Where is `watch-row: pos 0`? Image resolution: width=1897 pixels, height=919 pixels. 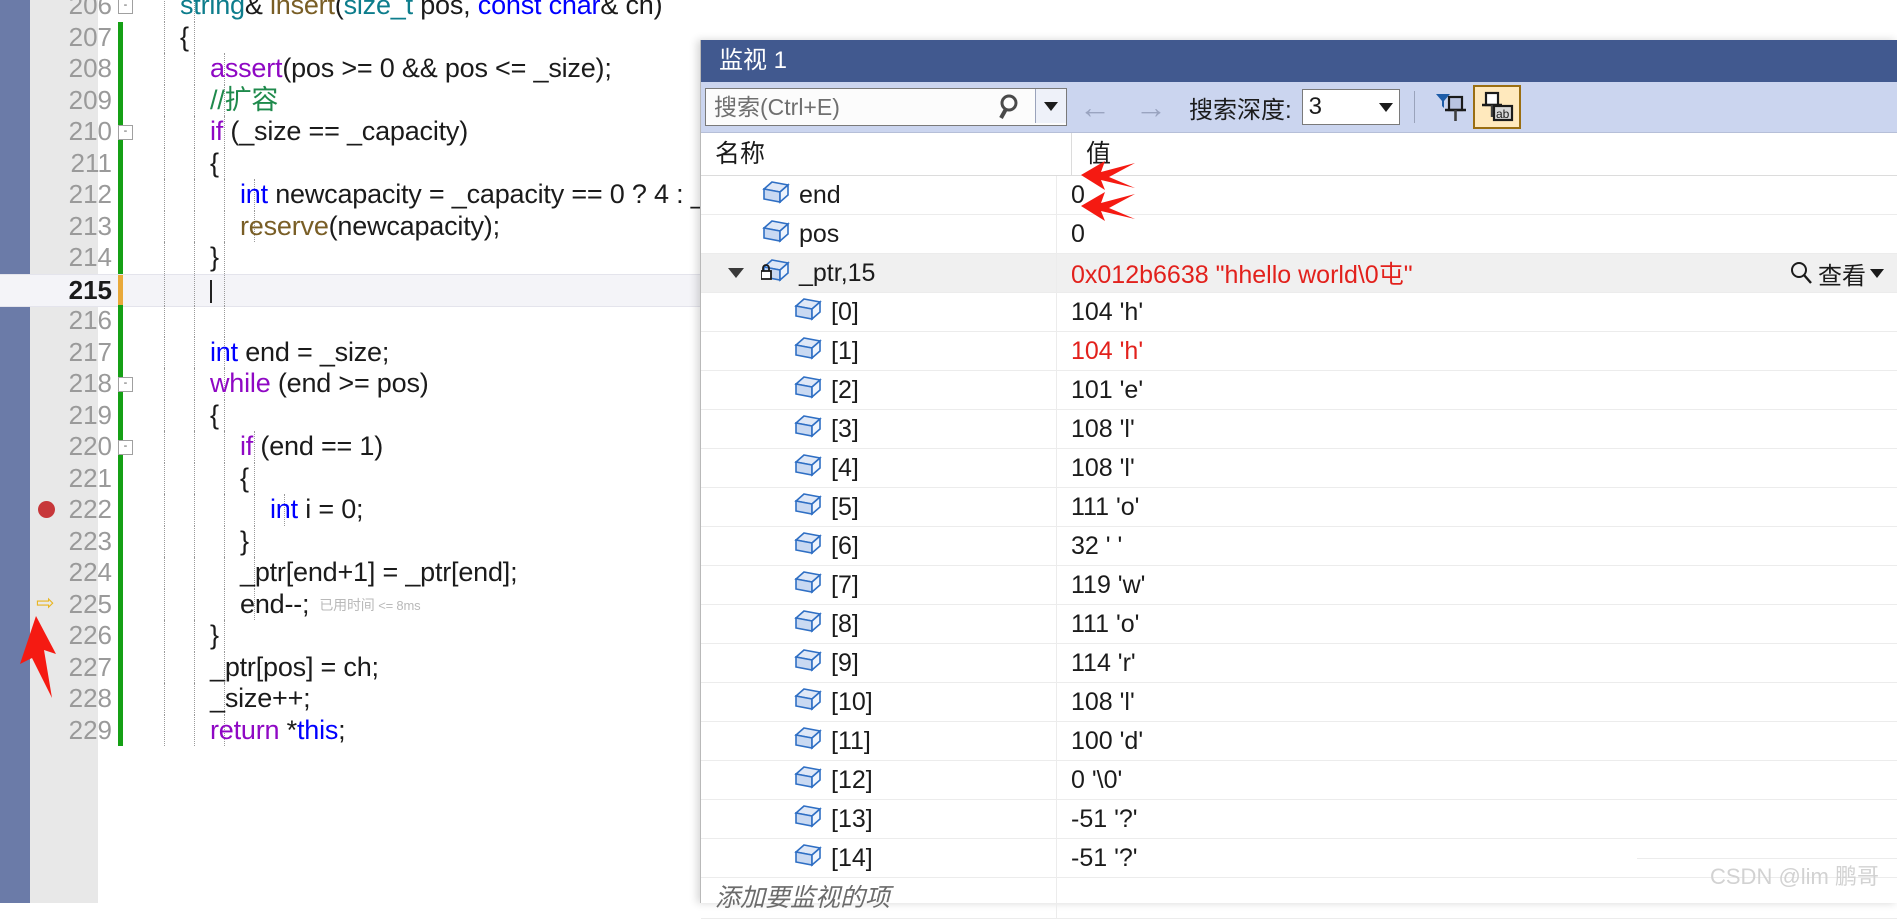 watch-row: pos 0 is located at coordinates (1299, 234).